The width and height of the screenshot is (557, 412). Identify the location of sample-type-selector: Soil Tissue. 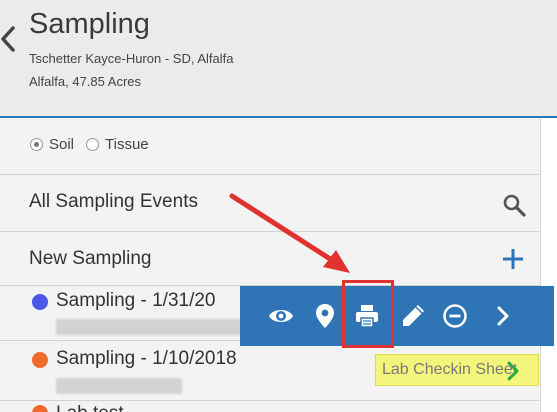
(95, 144).